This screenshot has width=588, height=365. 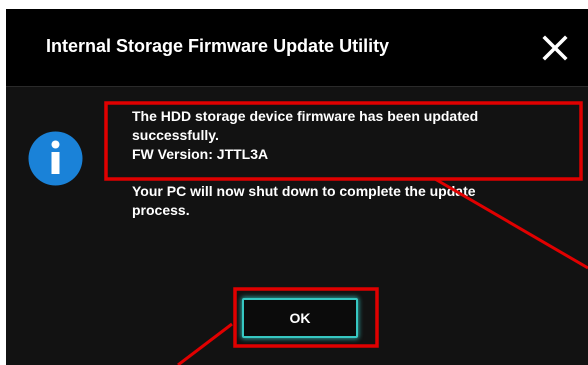 I want to click on ok-button: OK, so click(x=300, y=318).